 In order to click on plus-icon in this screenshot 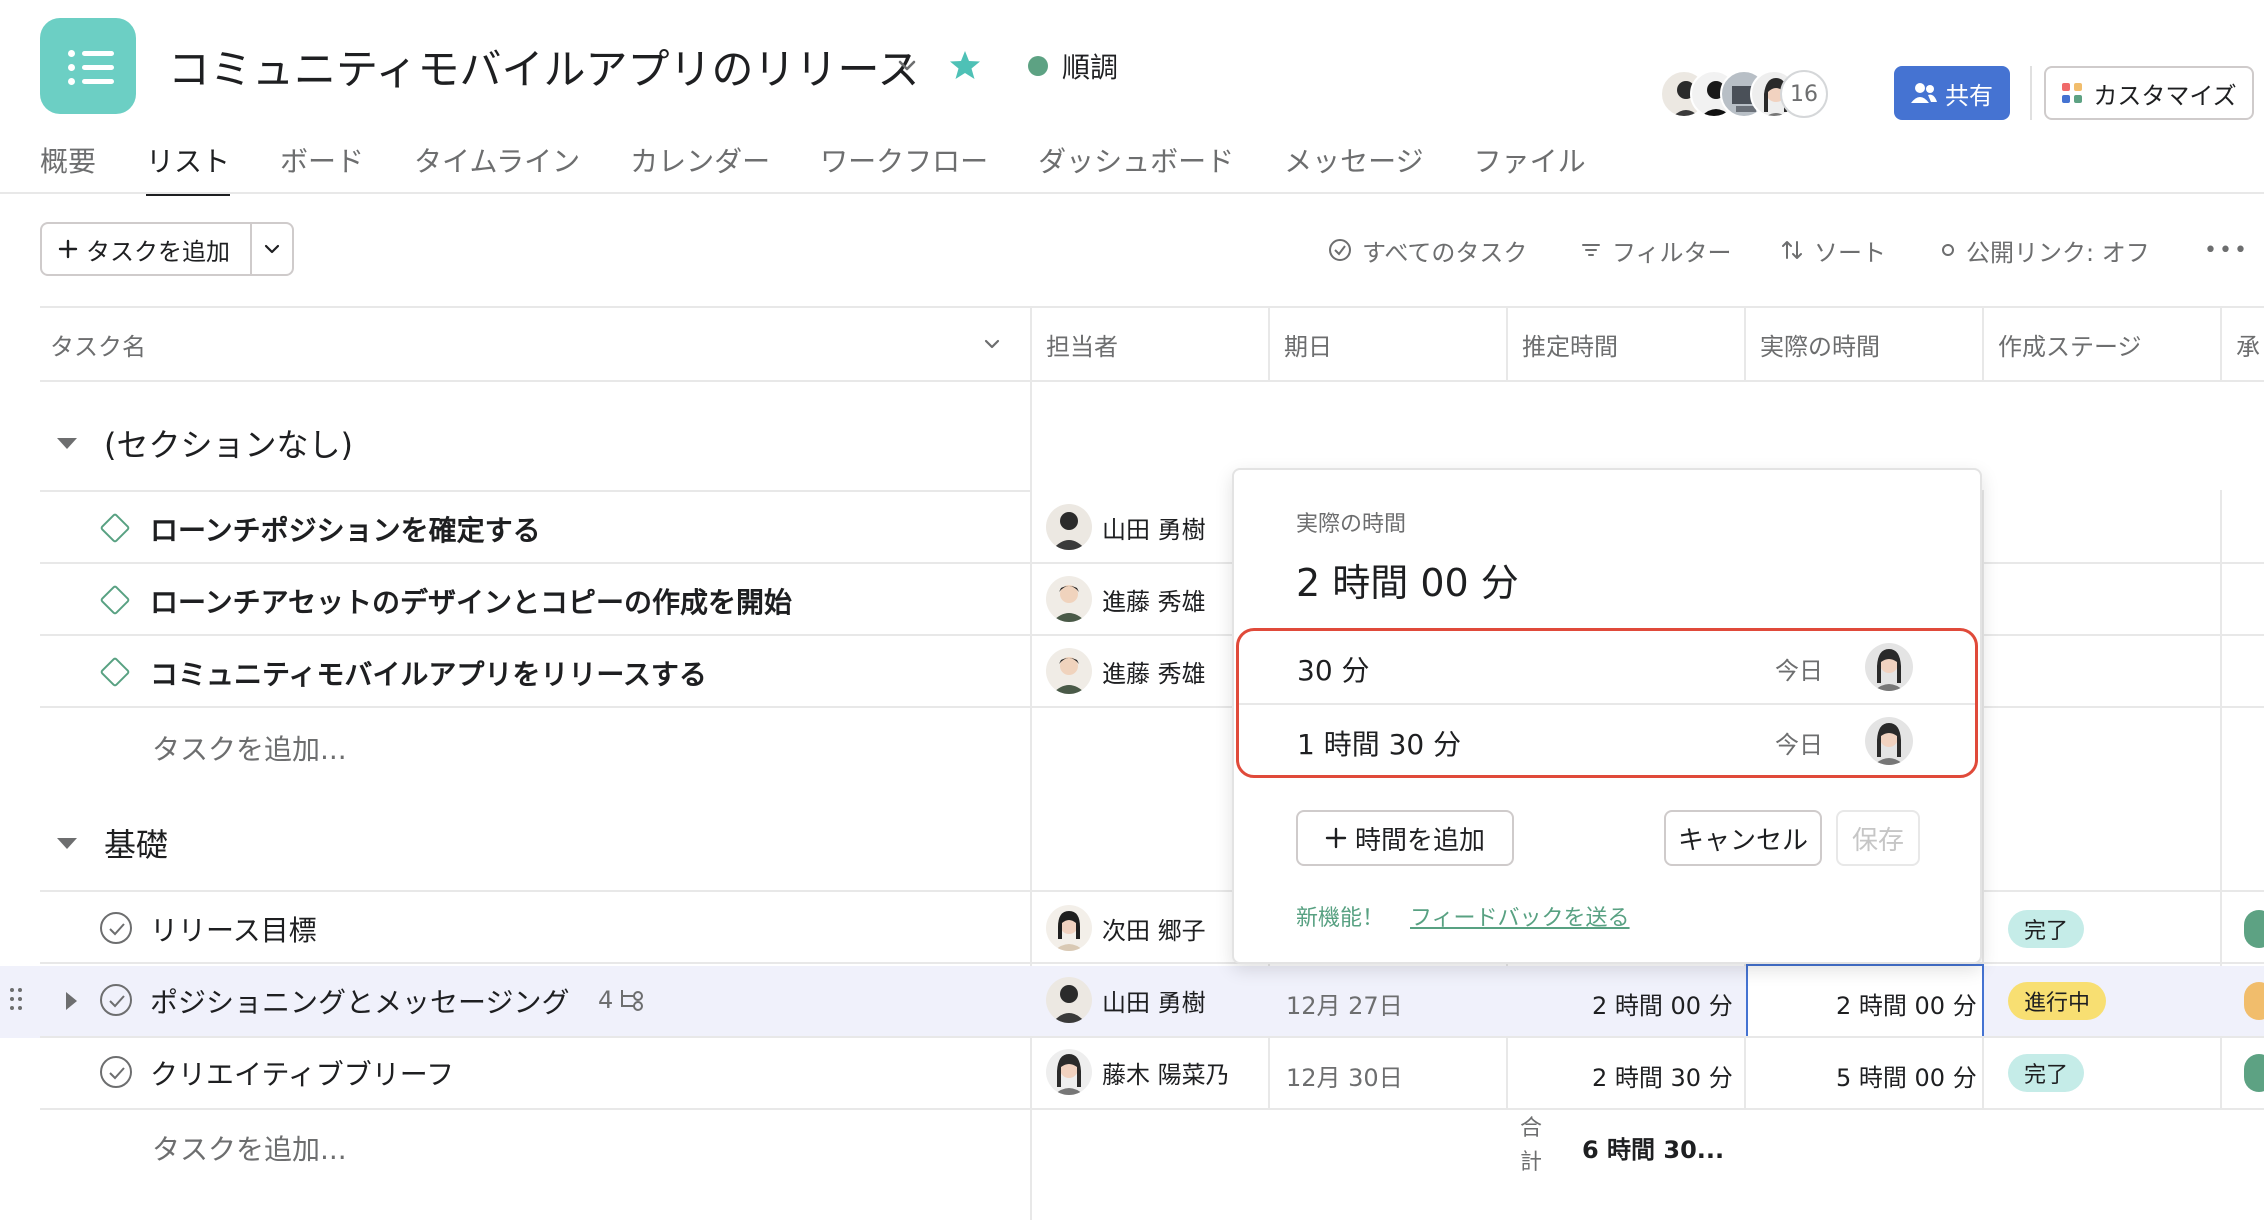, I will do `click(68, 249)`.